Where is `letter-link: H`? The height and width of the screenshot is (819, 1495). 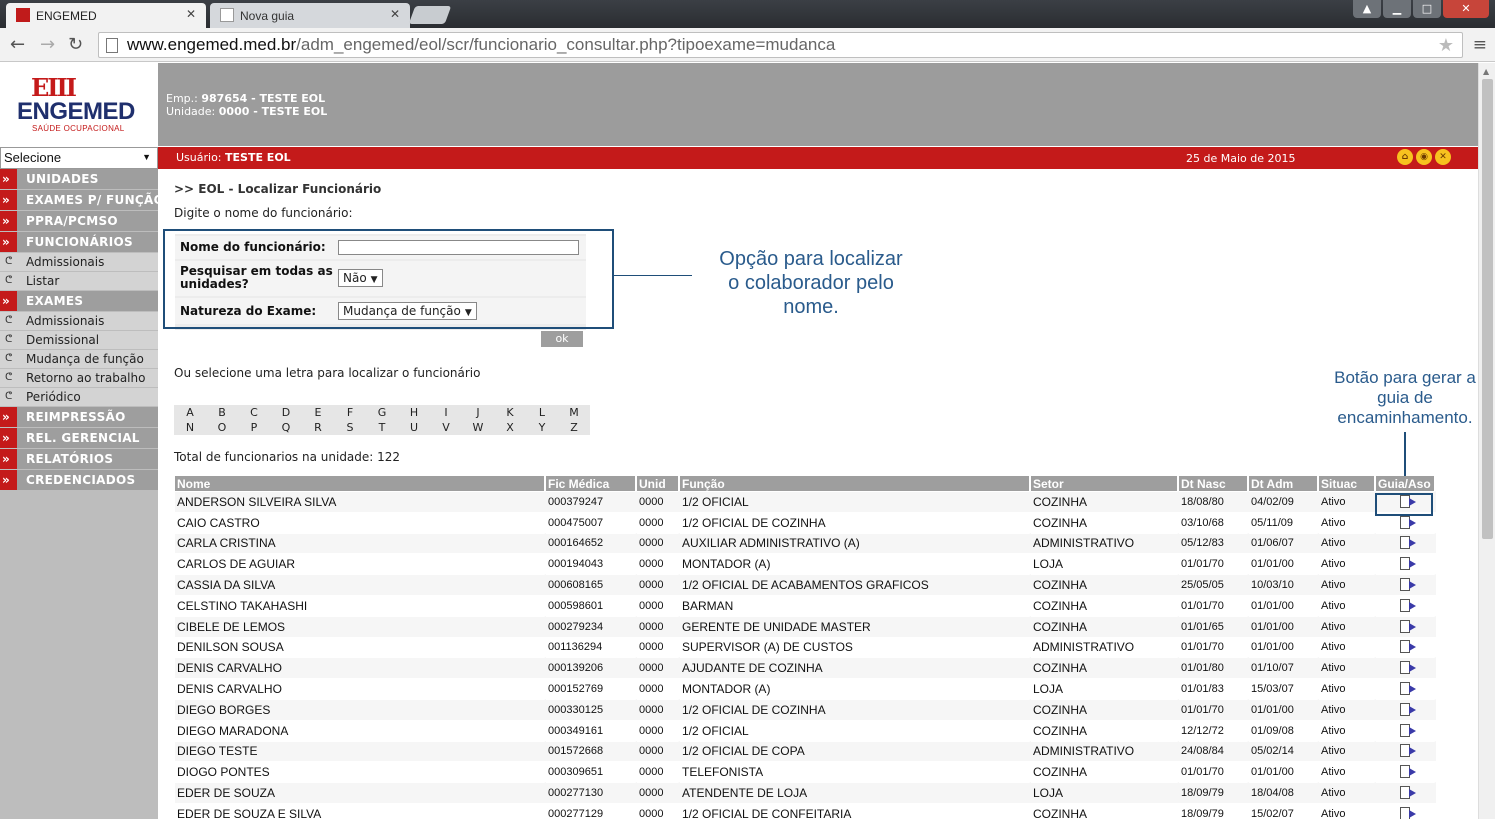 letter-link: H is located at coordinates (414, 412).